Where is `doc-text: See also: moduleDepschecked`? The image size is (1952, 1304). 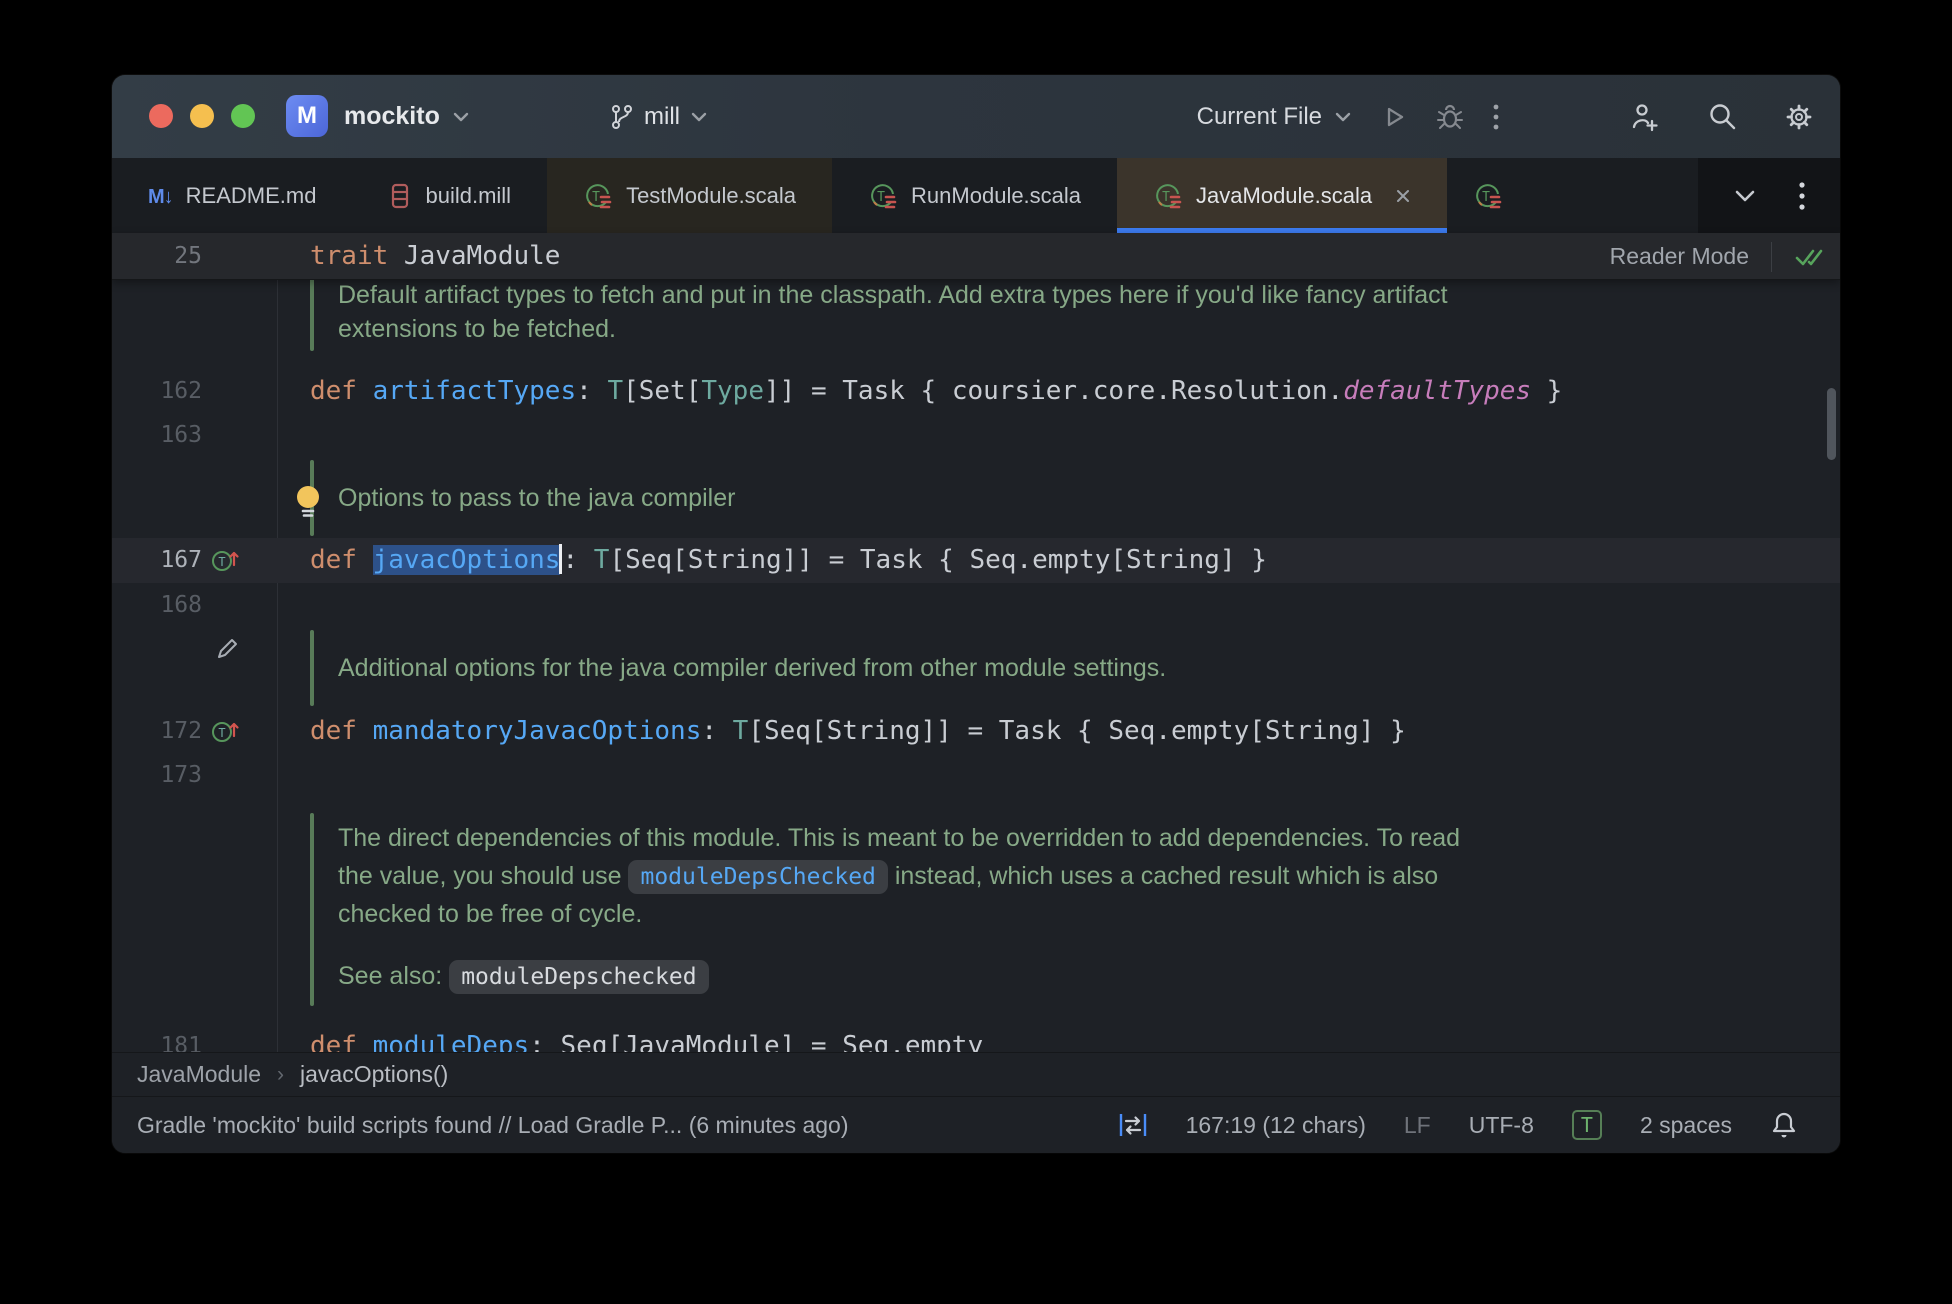 doc-text: See also: moduleDepschecked is located at coordinates (523, 976).